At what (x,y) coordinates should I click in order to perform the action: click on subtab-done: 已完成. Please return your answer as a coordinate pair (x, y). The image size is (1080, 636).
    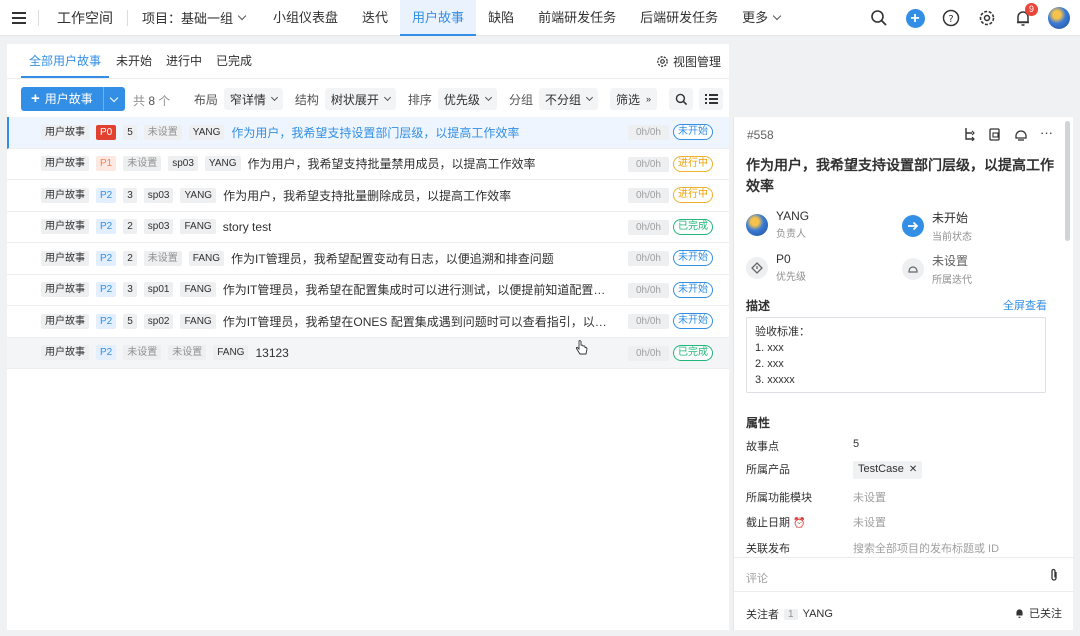
    Looking at the image, I should click on (234, 61).